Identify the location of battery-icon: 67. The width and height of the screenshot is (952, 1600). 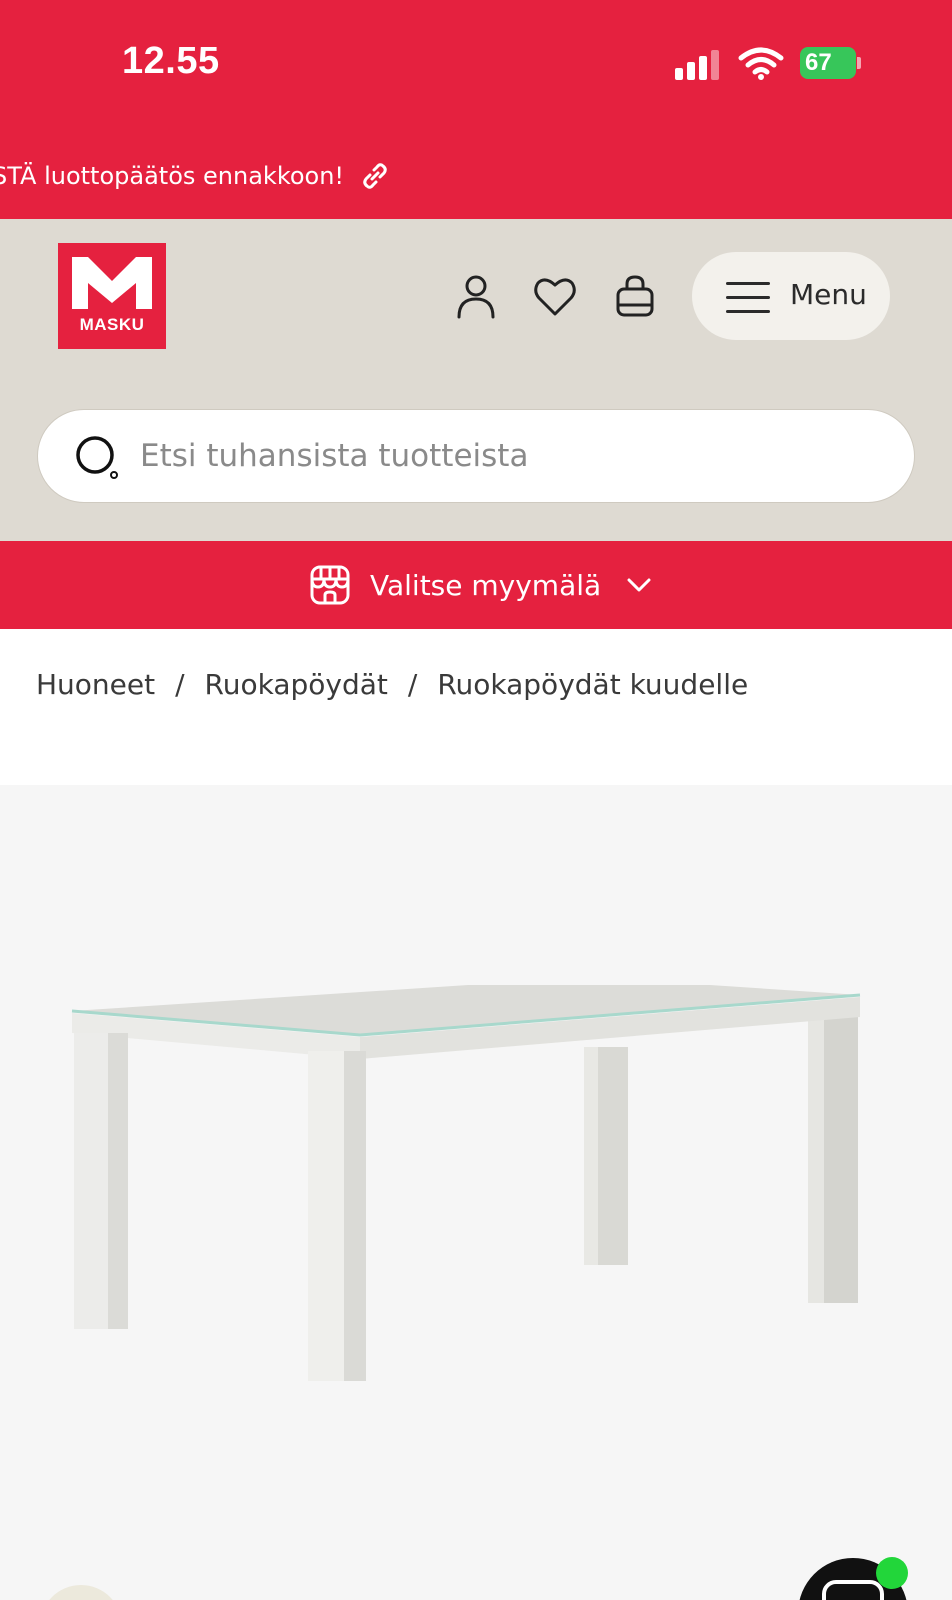
(831, 63).